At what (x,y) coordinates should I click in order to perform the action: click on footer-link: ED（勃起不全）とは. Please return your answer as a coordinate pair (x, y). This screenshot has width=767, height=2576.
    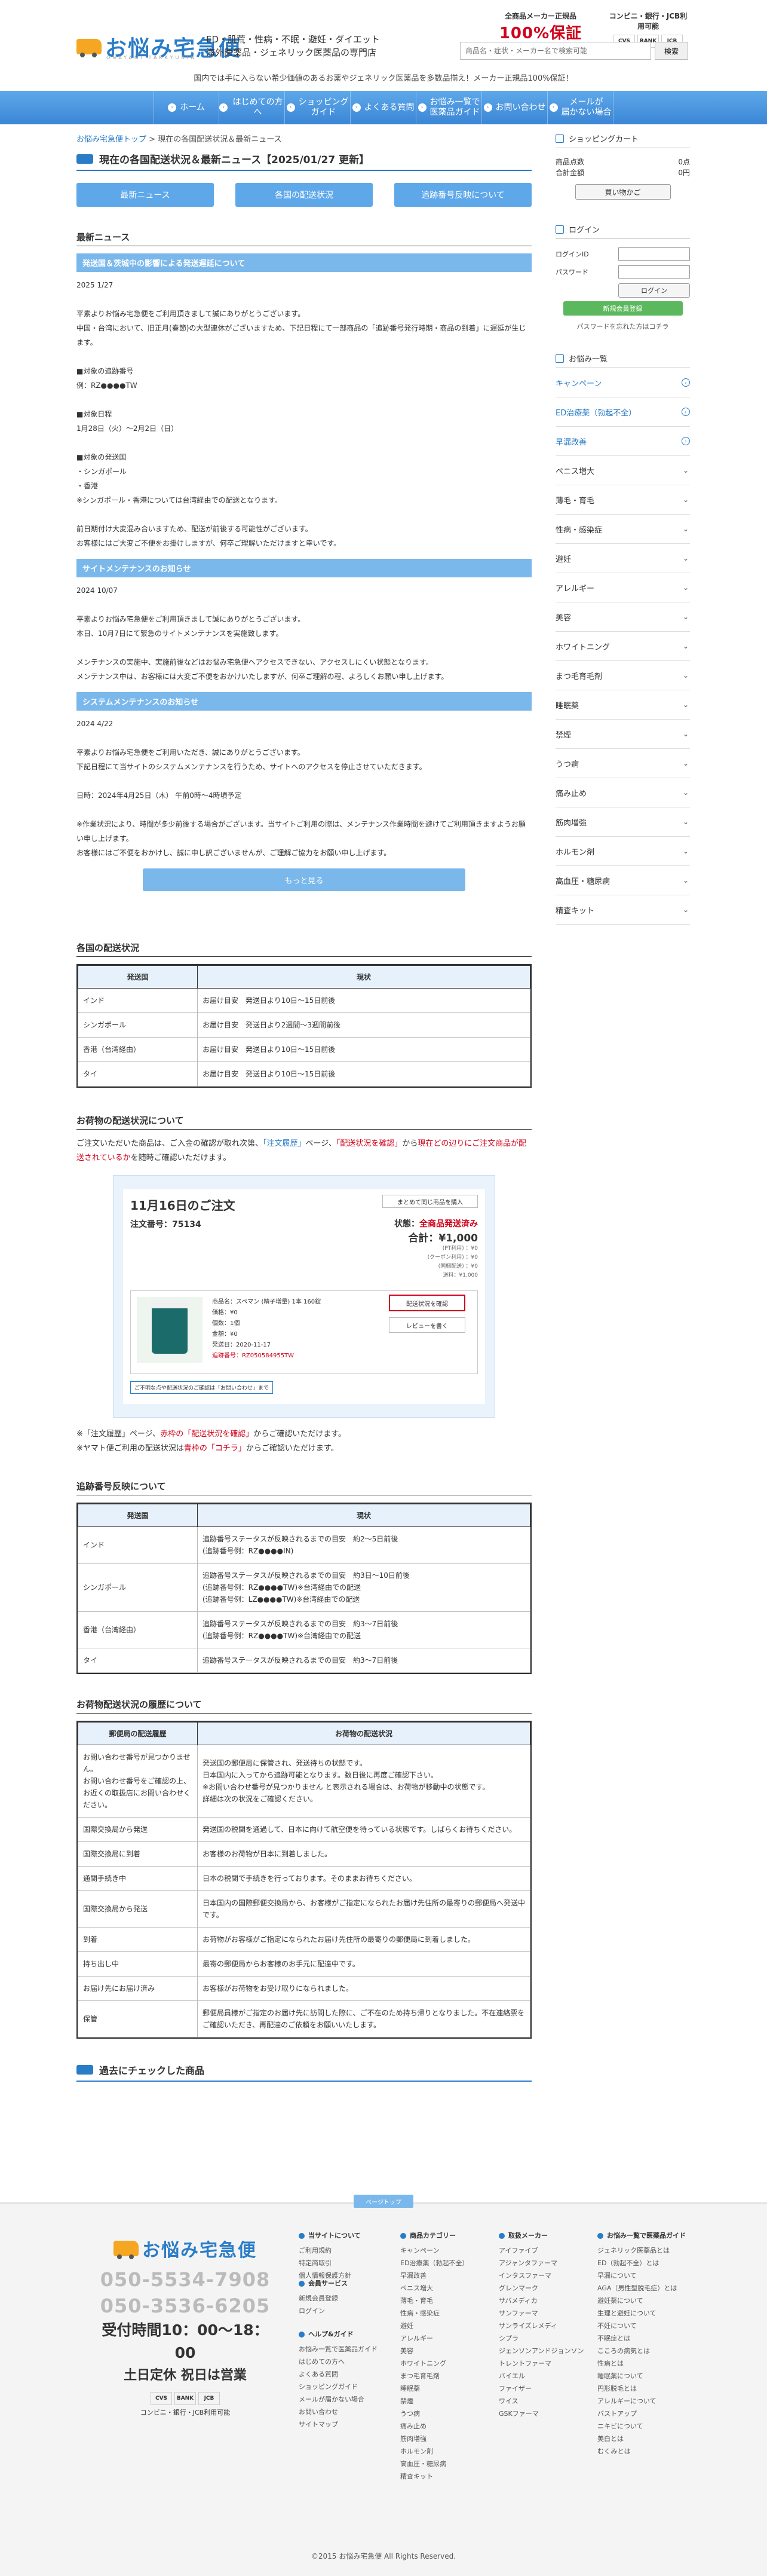
    Looking at the image, I should click on (641, 2263).